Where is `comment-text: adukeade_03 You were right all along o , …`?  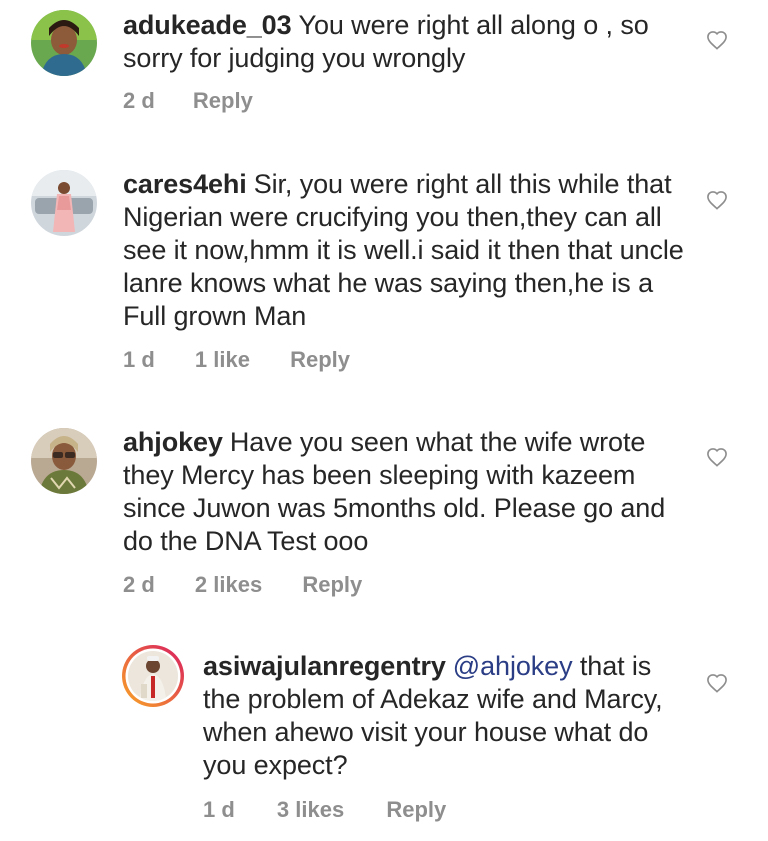
comment-text: adukeade_03 You were right all along o , … is located at coordinates (408, 42).